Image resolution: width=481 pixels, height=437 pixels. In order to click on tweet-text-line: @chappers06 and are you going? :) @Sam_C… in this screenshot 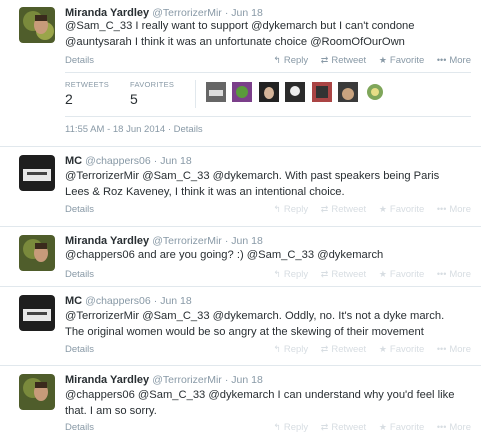, I will do `click(224, 255)`.